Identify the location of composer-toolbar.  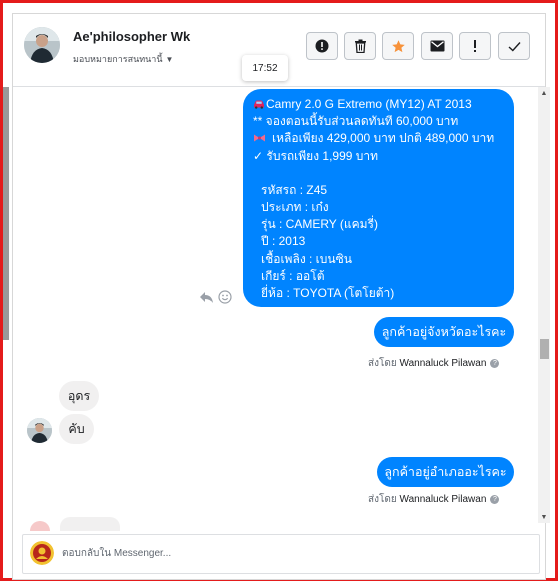
(468, 571).